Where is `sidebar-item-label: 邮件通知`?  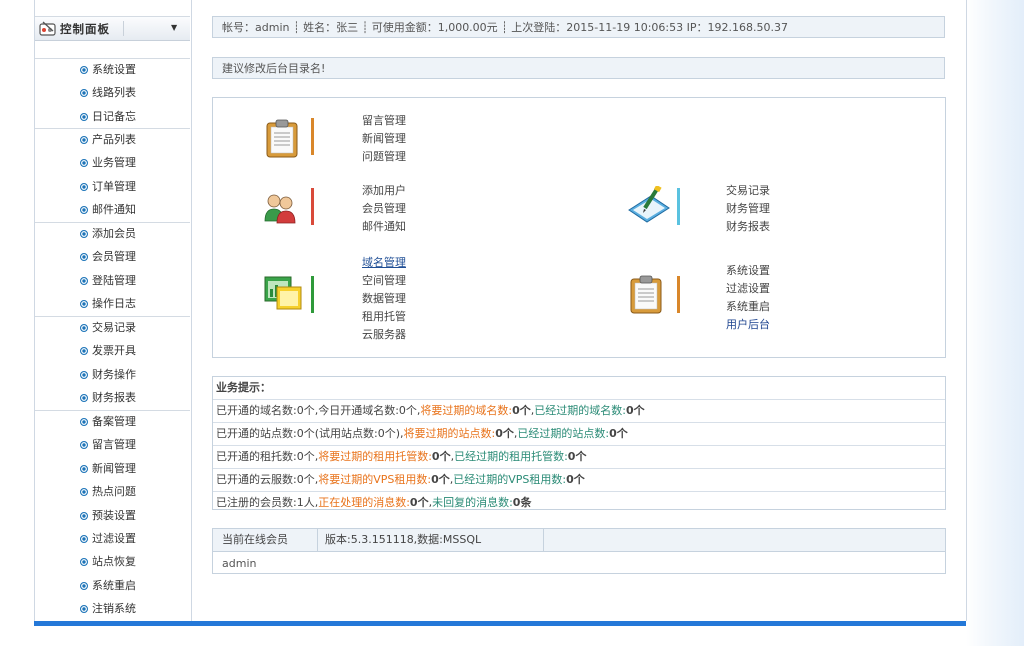 sidebar-item-label: 邮件通知 is located at coordinates (114, 210).